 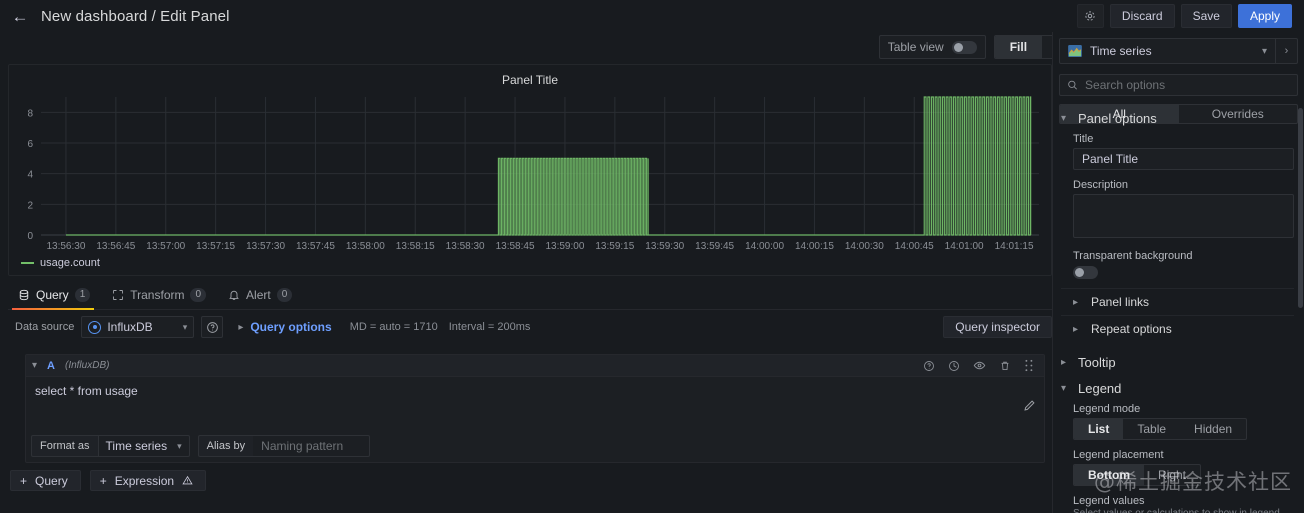 I want to click on influxdb-icon, so click(x=95, y=327).